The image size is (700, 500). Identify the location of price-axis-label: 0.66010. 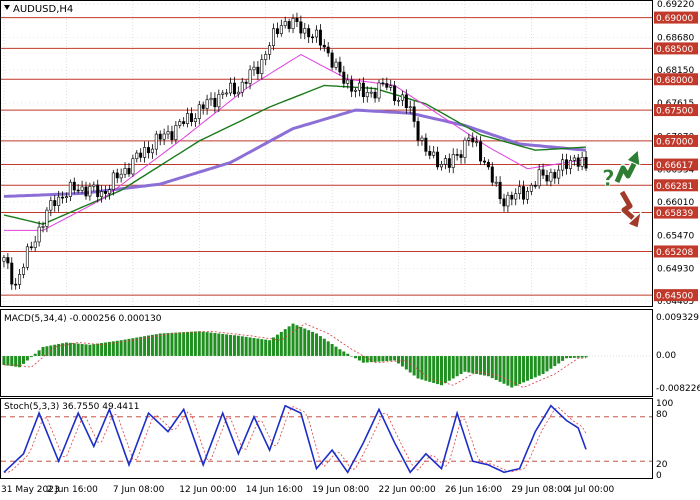
(675, 203).